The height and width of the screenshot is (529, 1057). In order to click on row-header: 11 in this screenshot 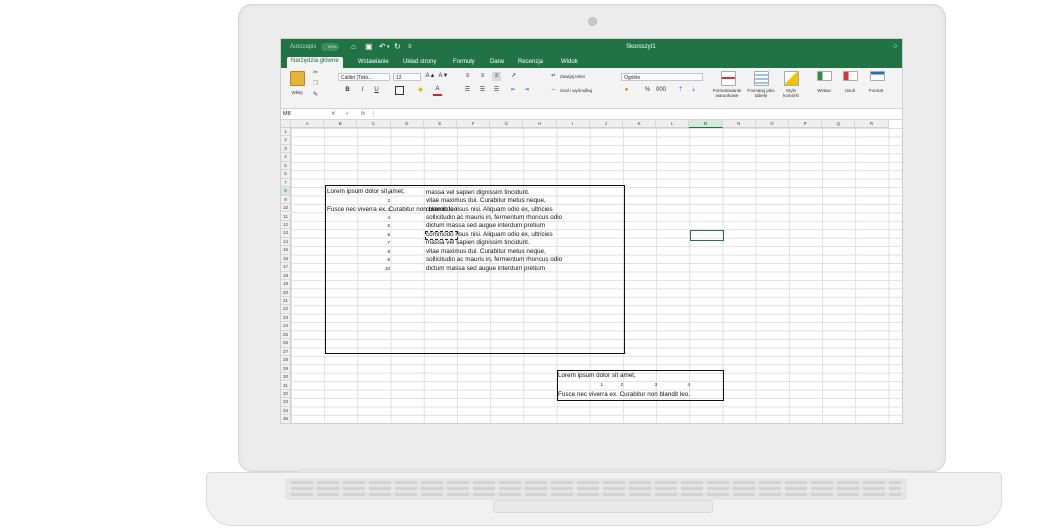, I will do `click(286, 216)`.